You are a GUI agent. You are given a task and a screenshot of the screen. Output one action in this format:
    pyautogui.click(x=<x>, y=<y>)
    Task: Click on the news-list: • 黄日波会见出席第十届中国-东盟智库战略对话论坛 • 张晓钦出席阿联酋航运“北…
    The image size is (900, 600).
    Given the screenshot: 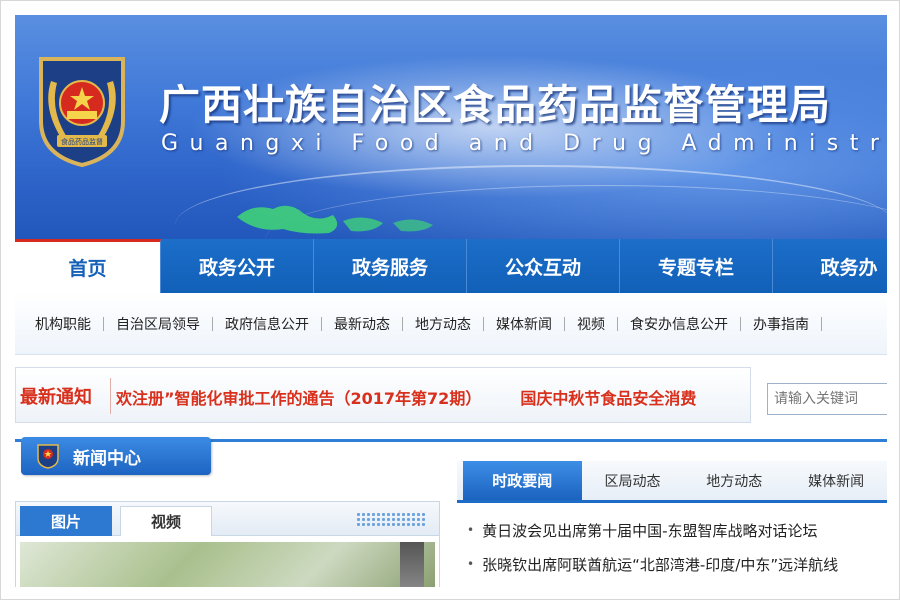 What is the action you would take?
    pyautogui.click(x=677, y=547)
    